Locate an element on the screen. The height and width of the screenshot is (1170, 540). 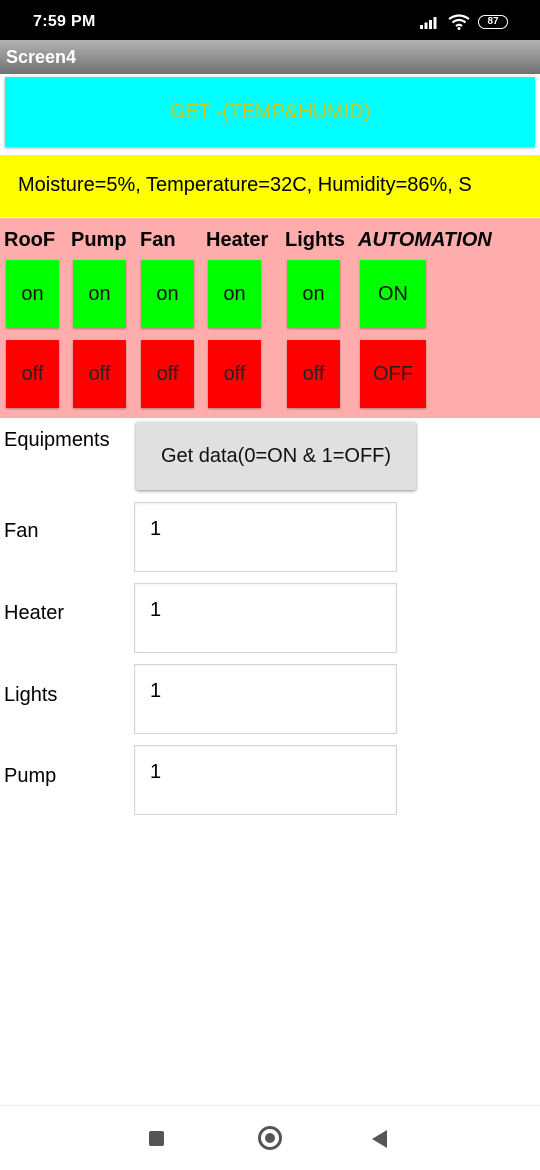
battery-level: 87 is located at coordinates (493, 21).